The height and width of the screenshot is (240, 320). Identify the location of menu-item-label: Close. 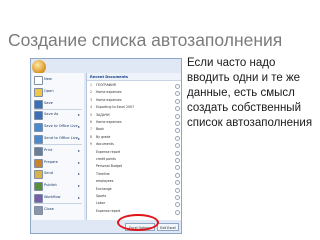
(49, 208).